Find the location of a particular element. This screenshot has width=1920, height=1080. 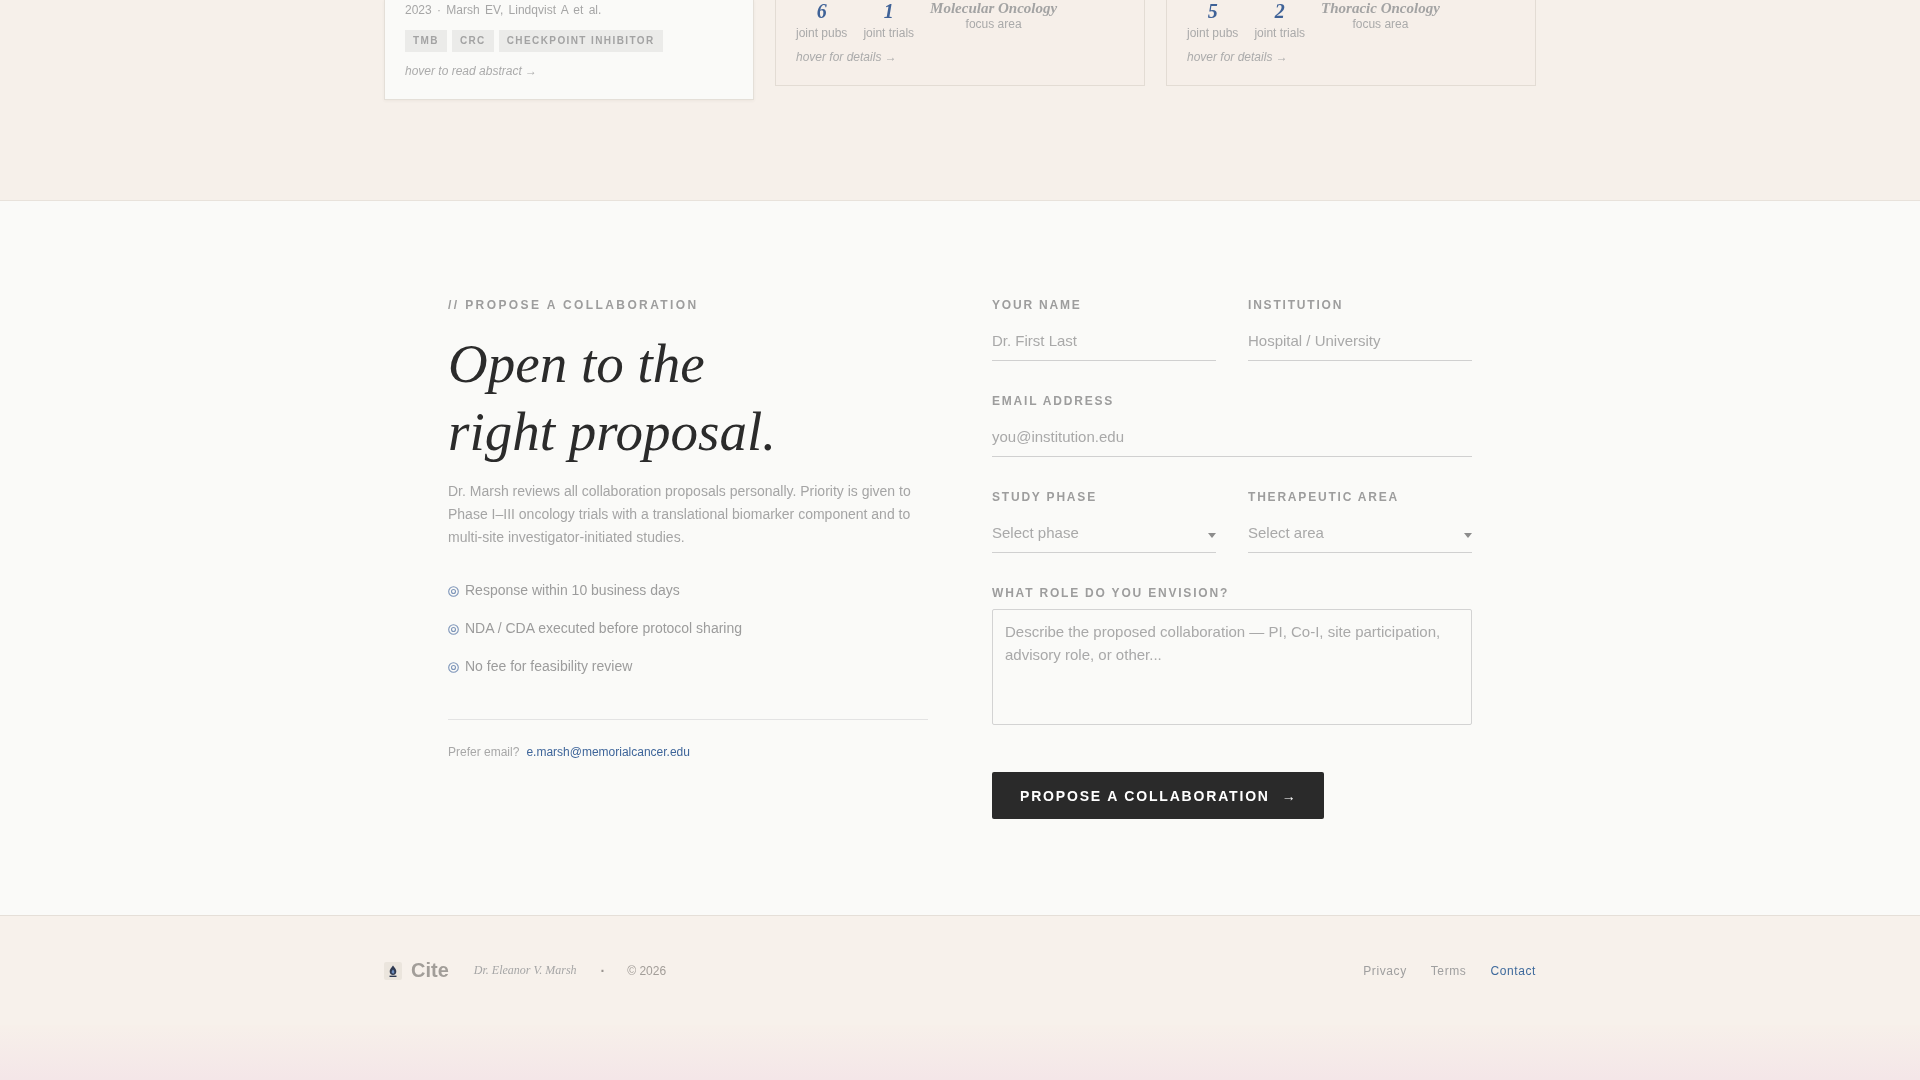

select-field: Select phase is located at coordinates (1104, 533).